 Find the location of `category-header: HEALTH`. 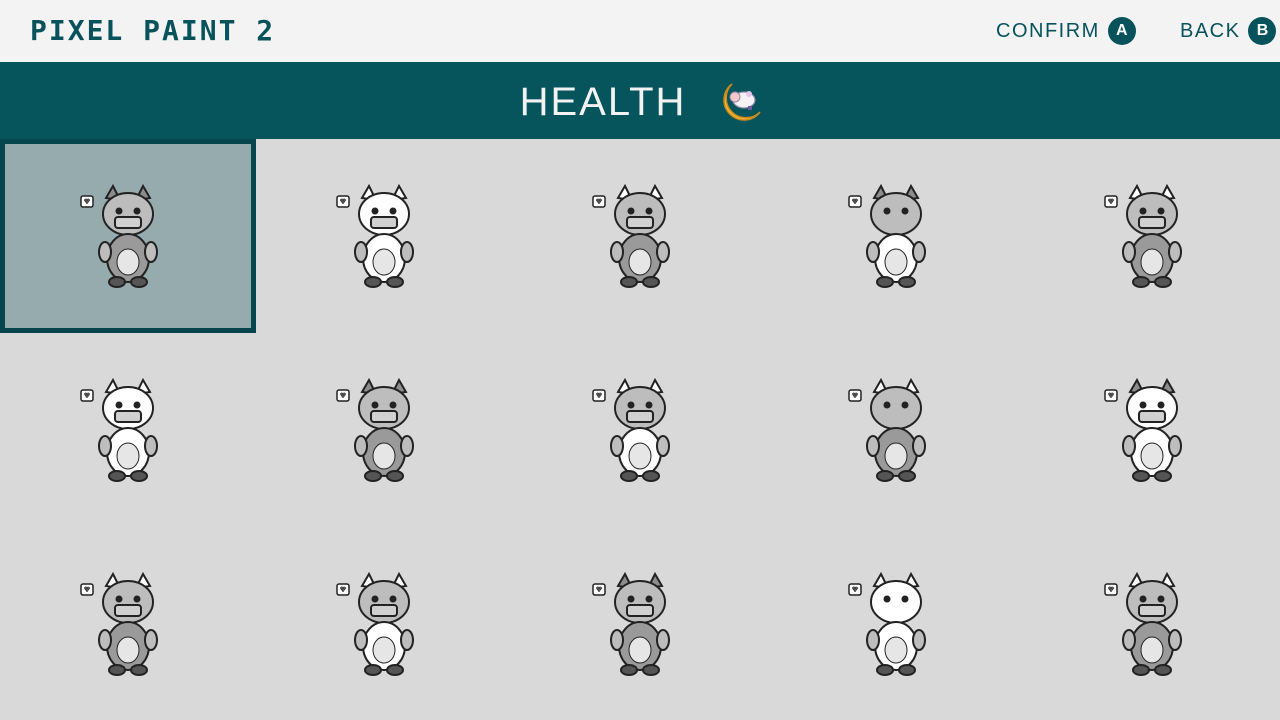

category-header: HEALTH is located at coordinates (640, 100).